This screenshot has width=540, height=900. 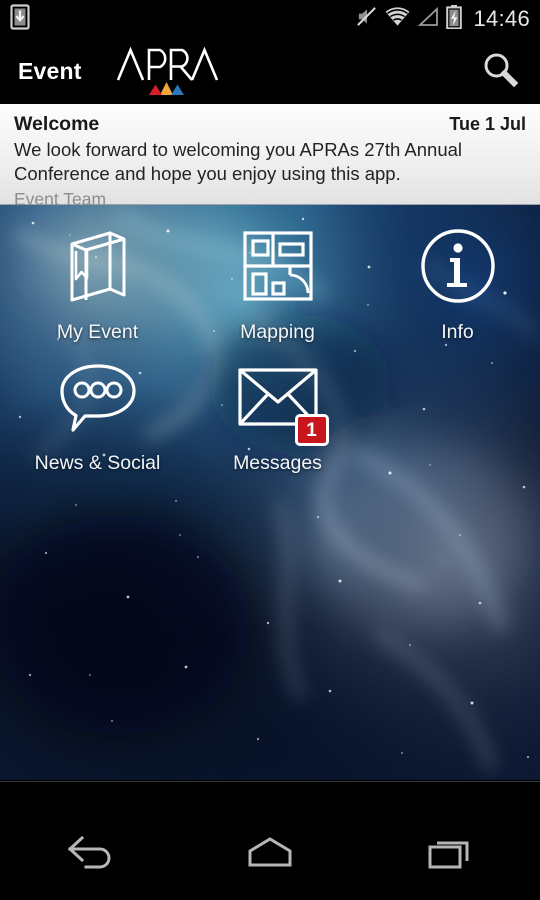 What do you see at coordinates (97, 332) in the screenshot?
I see `grid-label: My Event` at bounding box center [97, 332].